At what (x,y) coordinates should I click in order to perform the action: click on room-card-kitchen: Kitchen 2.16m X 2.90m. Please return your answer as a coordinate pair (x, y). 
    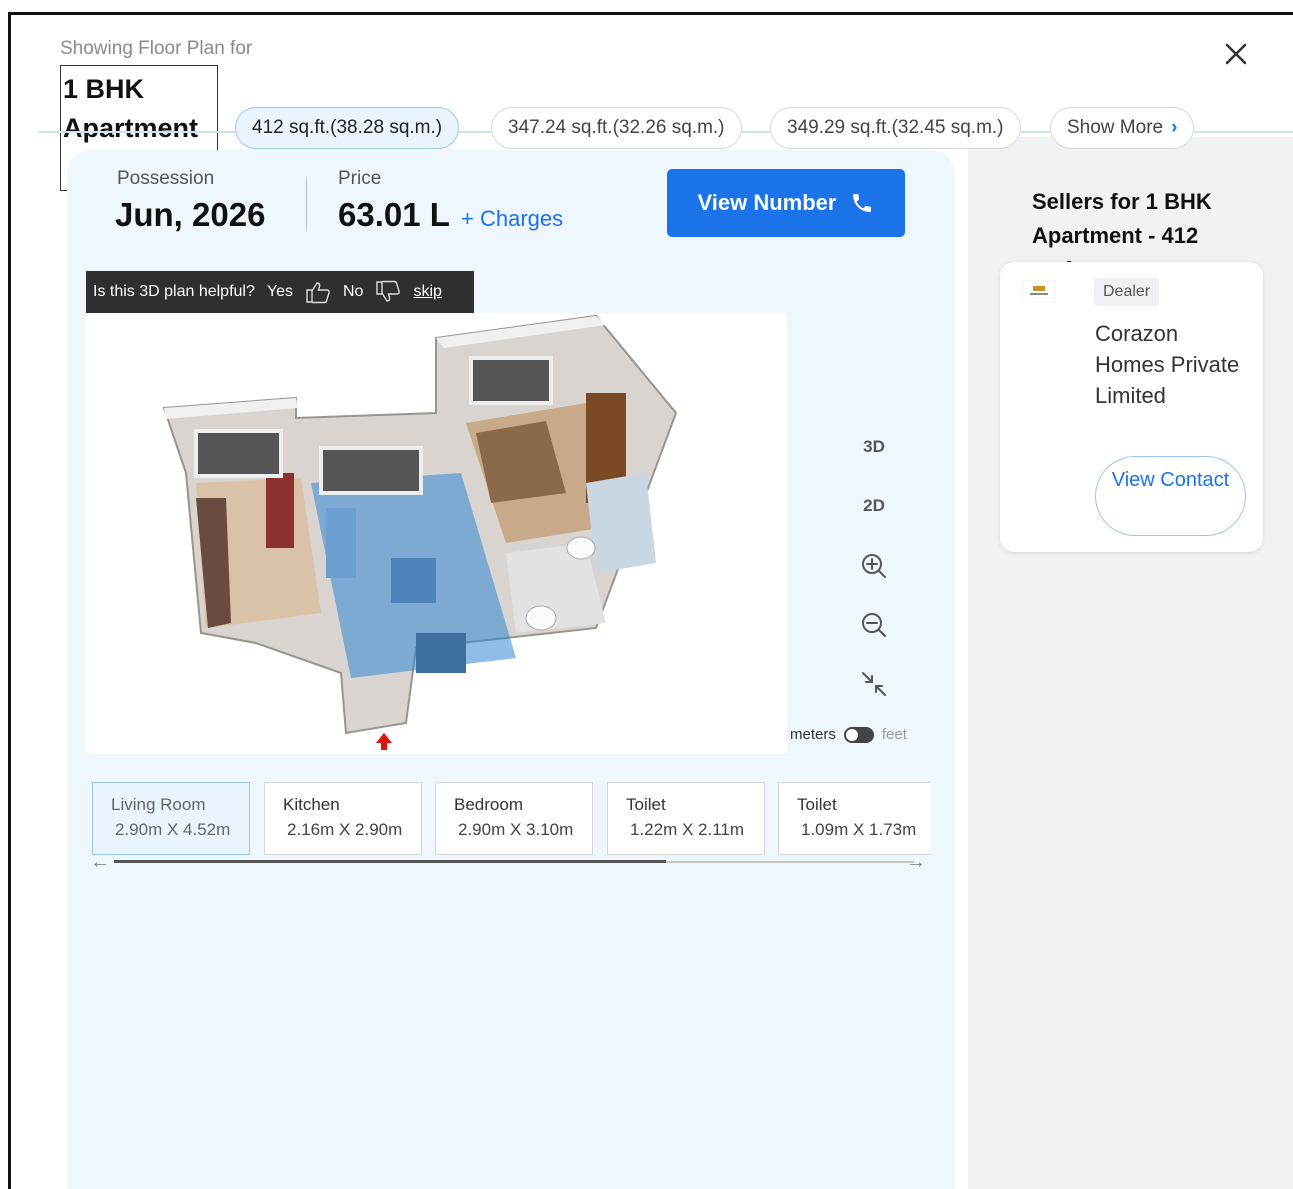
    Looking at the image, I should click on (343, 818).